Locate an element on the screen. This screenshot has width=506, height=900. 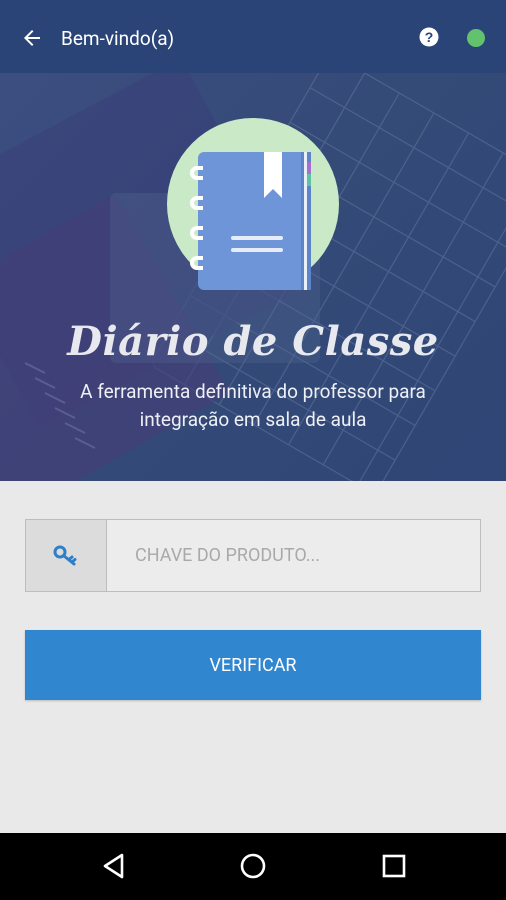
nav-home-icon is located at coordinates (253, 866).